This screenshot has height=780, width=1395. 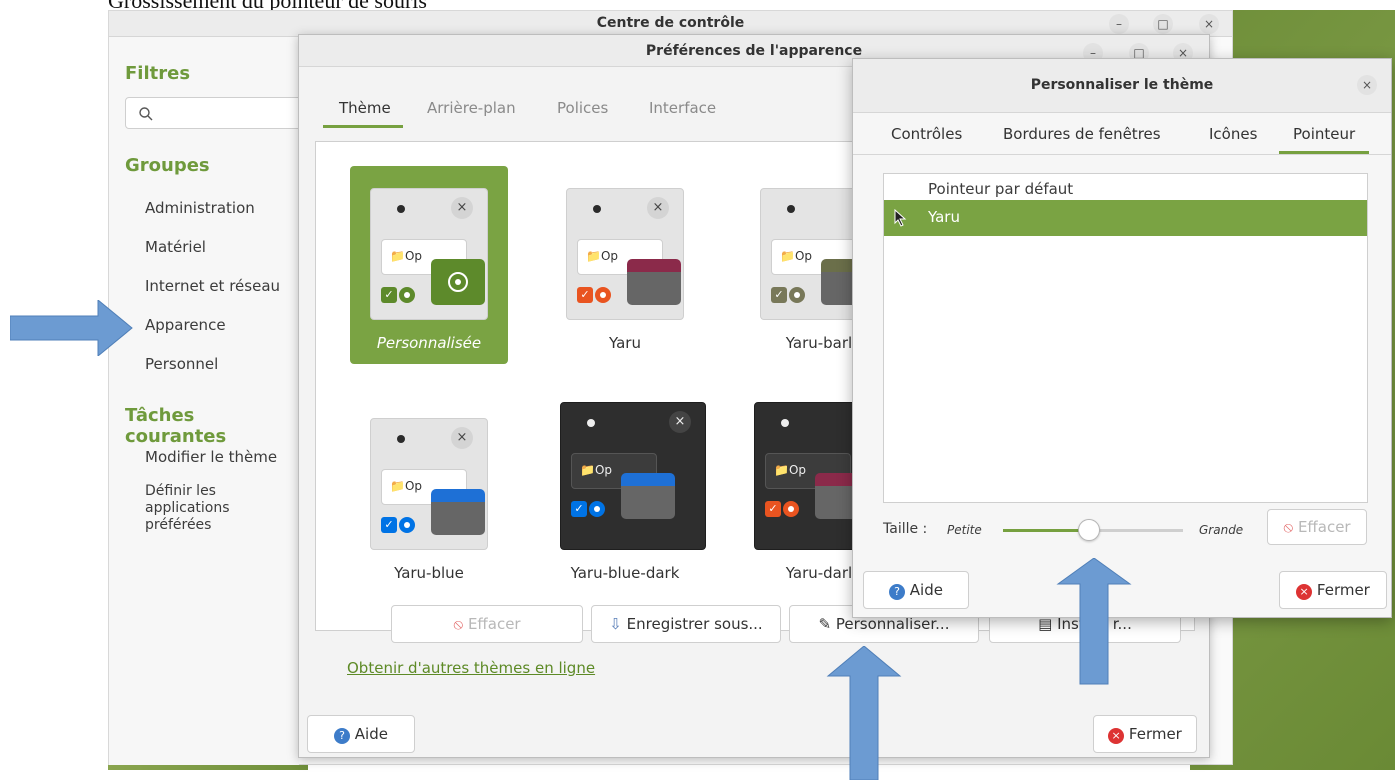 I want to click on tab-controls: Contrôles, so click(x=926, y=134).